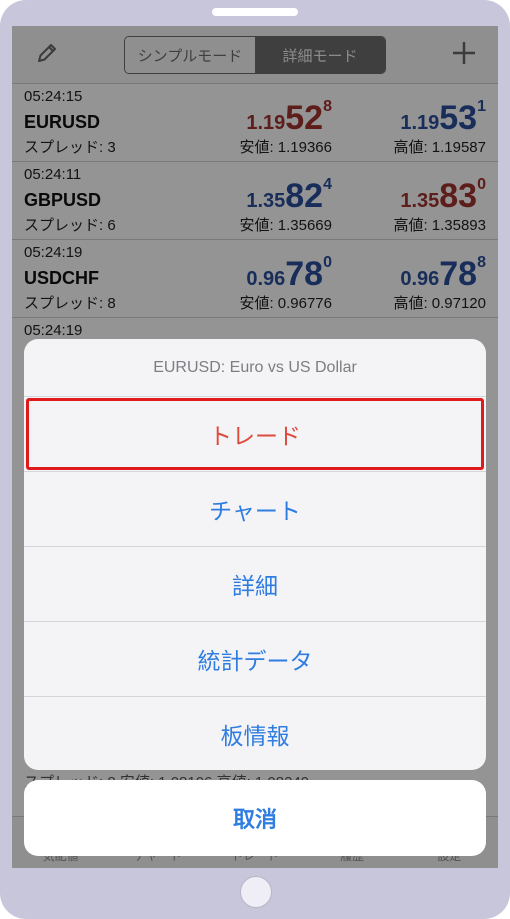 This screenshot has height=919, width=510. I want to click on action-statistics-button: 統計データ, so click(255, 659).